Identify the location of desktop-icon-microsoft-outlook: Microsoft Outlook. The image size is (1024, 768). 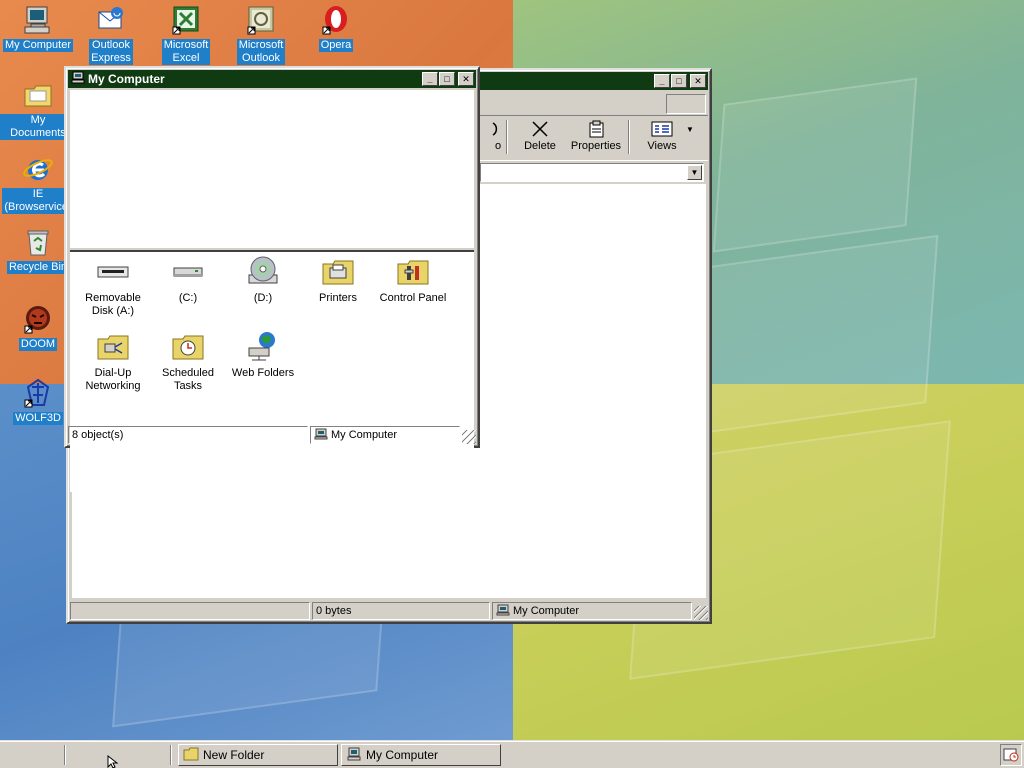
(261, 34).